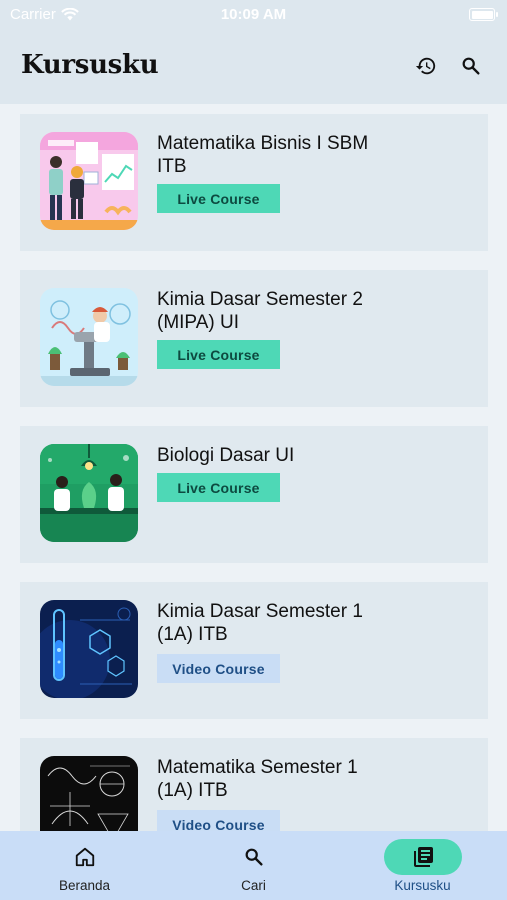  I want to click on nav-label: Kursusku, so click(422, 885).